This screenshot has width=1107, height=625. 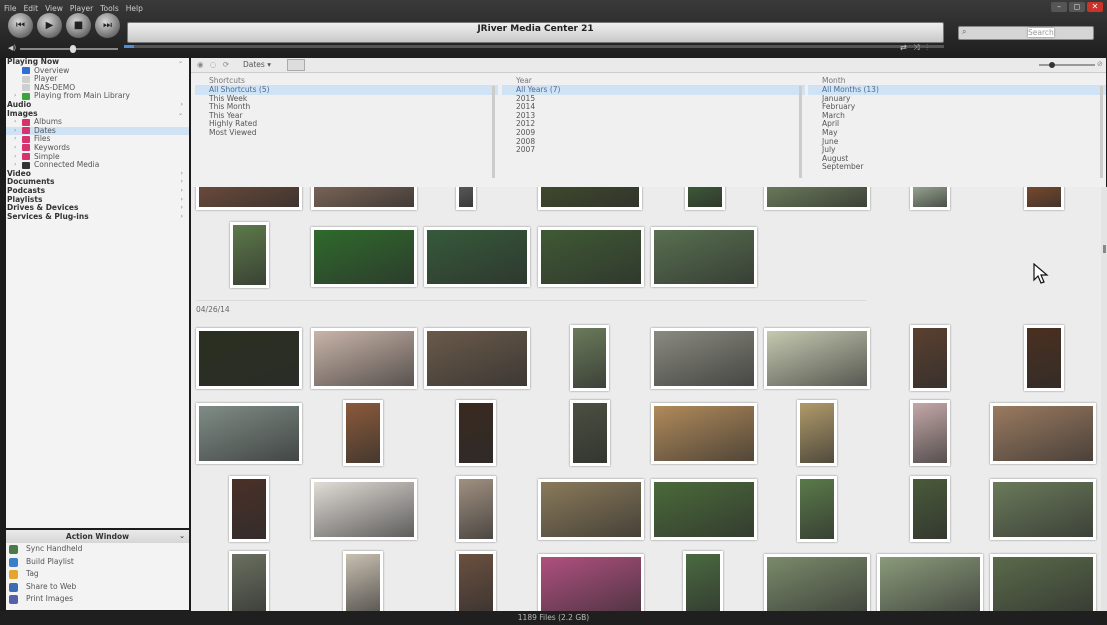 What do you see at coordinates (73, 49) in the screenshot?
I see `volume-knob` at bounding box center [73, 49].